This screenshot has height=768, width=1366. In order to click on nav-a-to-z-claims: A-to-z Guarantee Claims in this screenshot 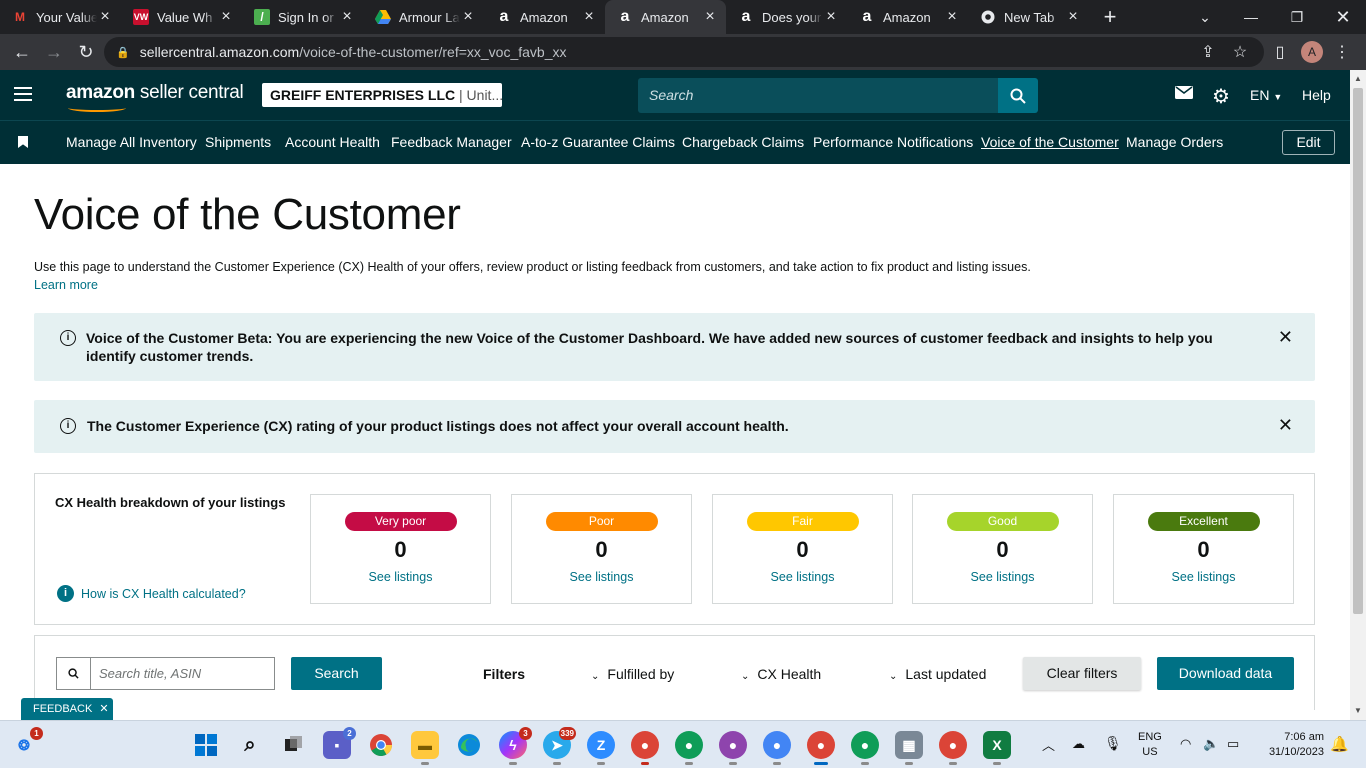, I will do `click(598, 142)`.